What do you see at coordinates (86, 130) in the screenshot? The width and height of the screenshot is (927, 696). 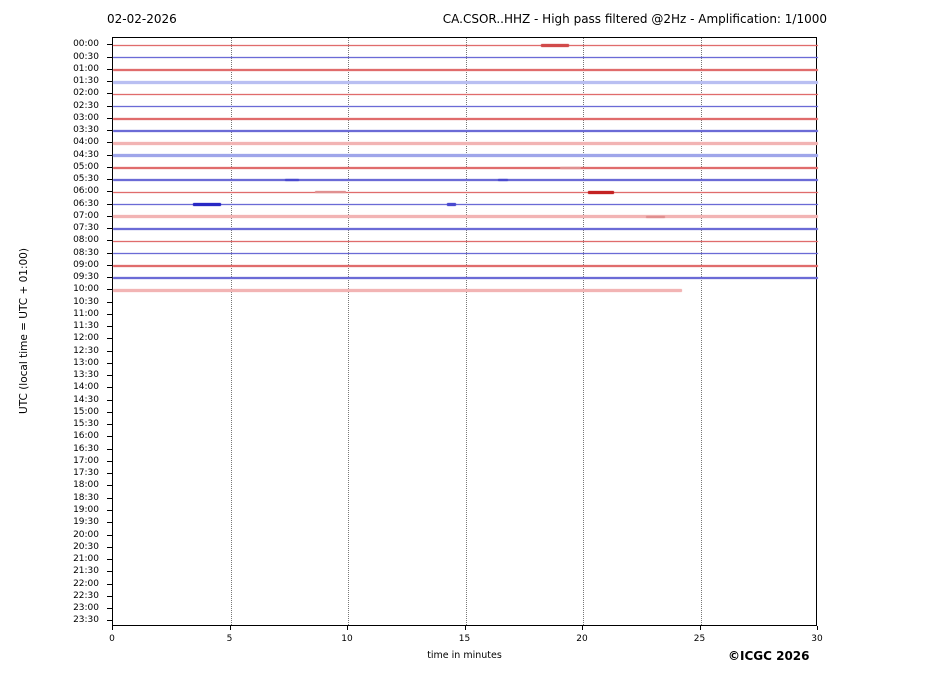 I see `y-tick-label-0330: 03:30` at bounding box center [86, 130].